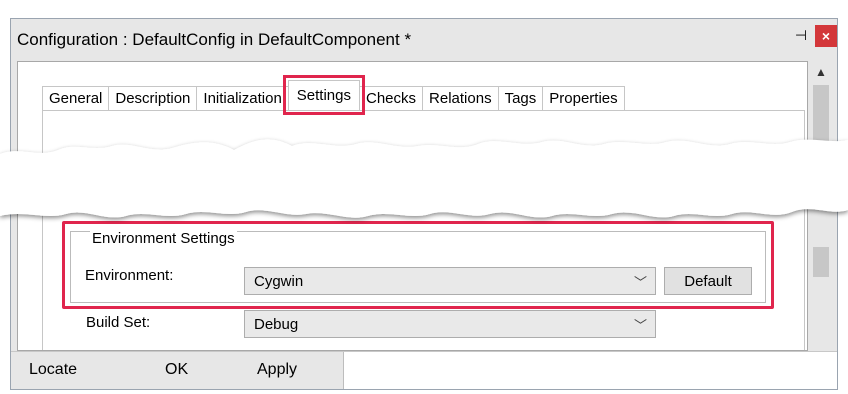 The width and height of the screenshot is (848, 394). What do you see at coordinates (821, 72) in the screenshot?
I see `scroll-up-arrow-icon: ▲` at bounding box center [821, 72].